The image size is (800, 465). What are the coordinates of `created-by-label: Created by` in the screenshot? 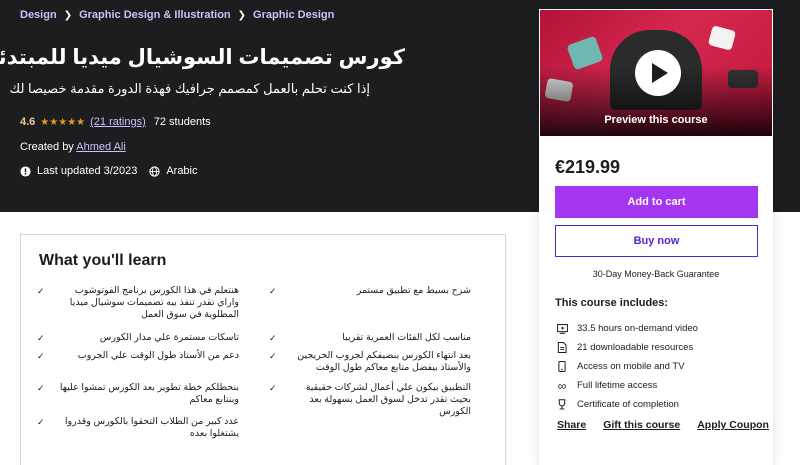 It's located at (47, 147).